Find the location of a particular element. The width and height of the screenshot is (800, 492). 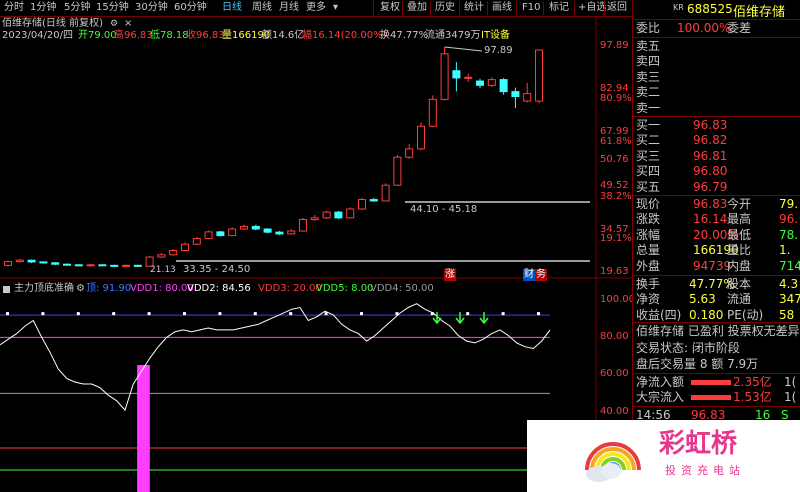

price-axis-label: 19.63 is located at coordinates (614, 271).